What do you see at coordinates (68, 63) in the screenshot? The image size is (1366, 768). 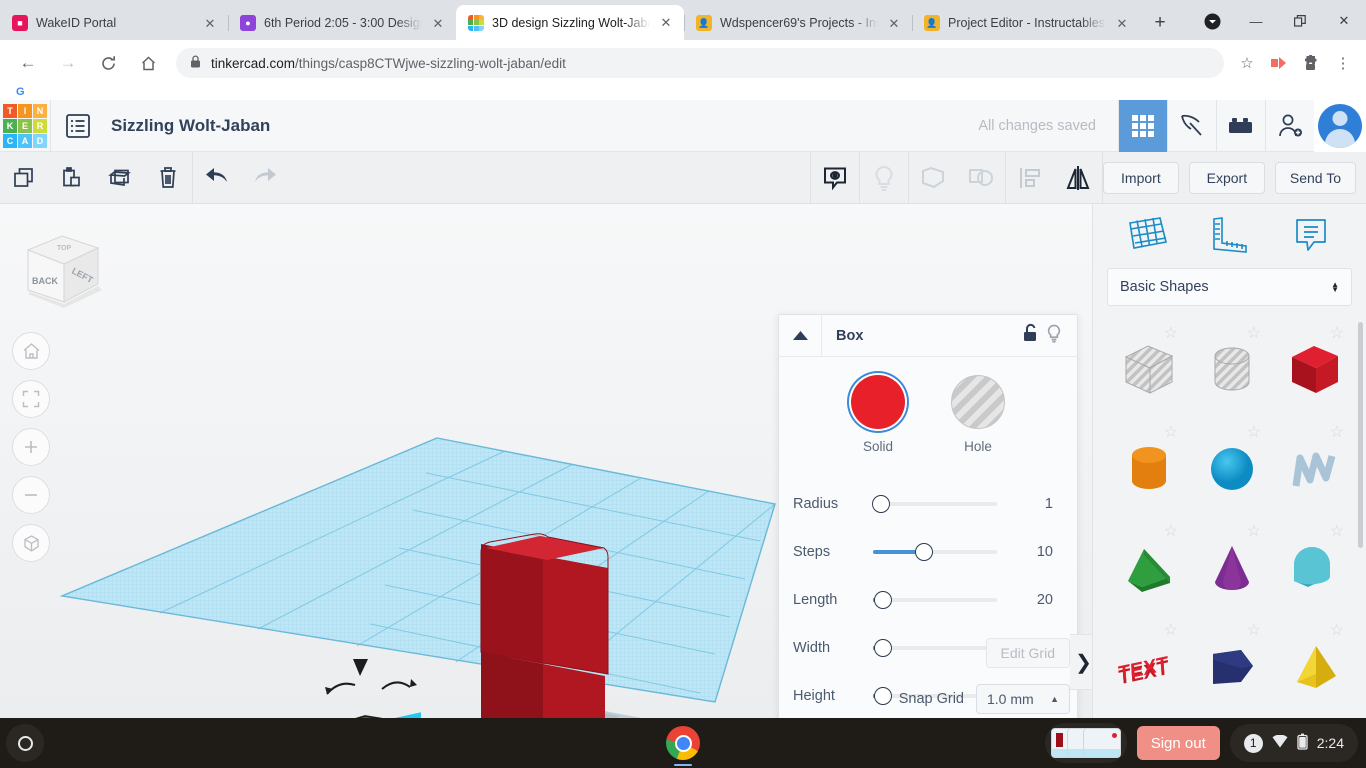 I see `forward-button: →` at bounding box center [68, 63].